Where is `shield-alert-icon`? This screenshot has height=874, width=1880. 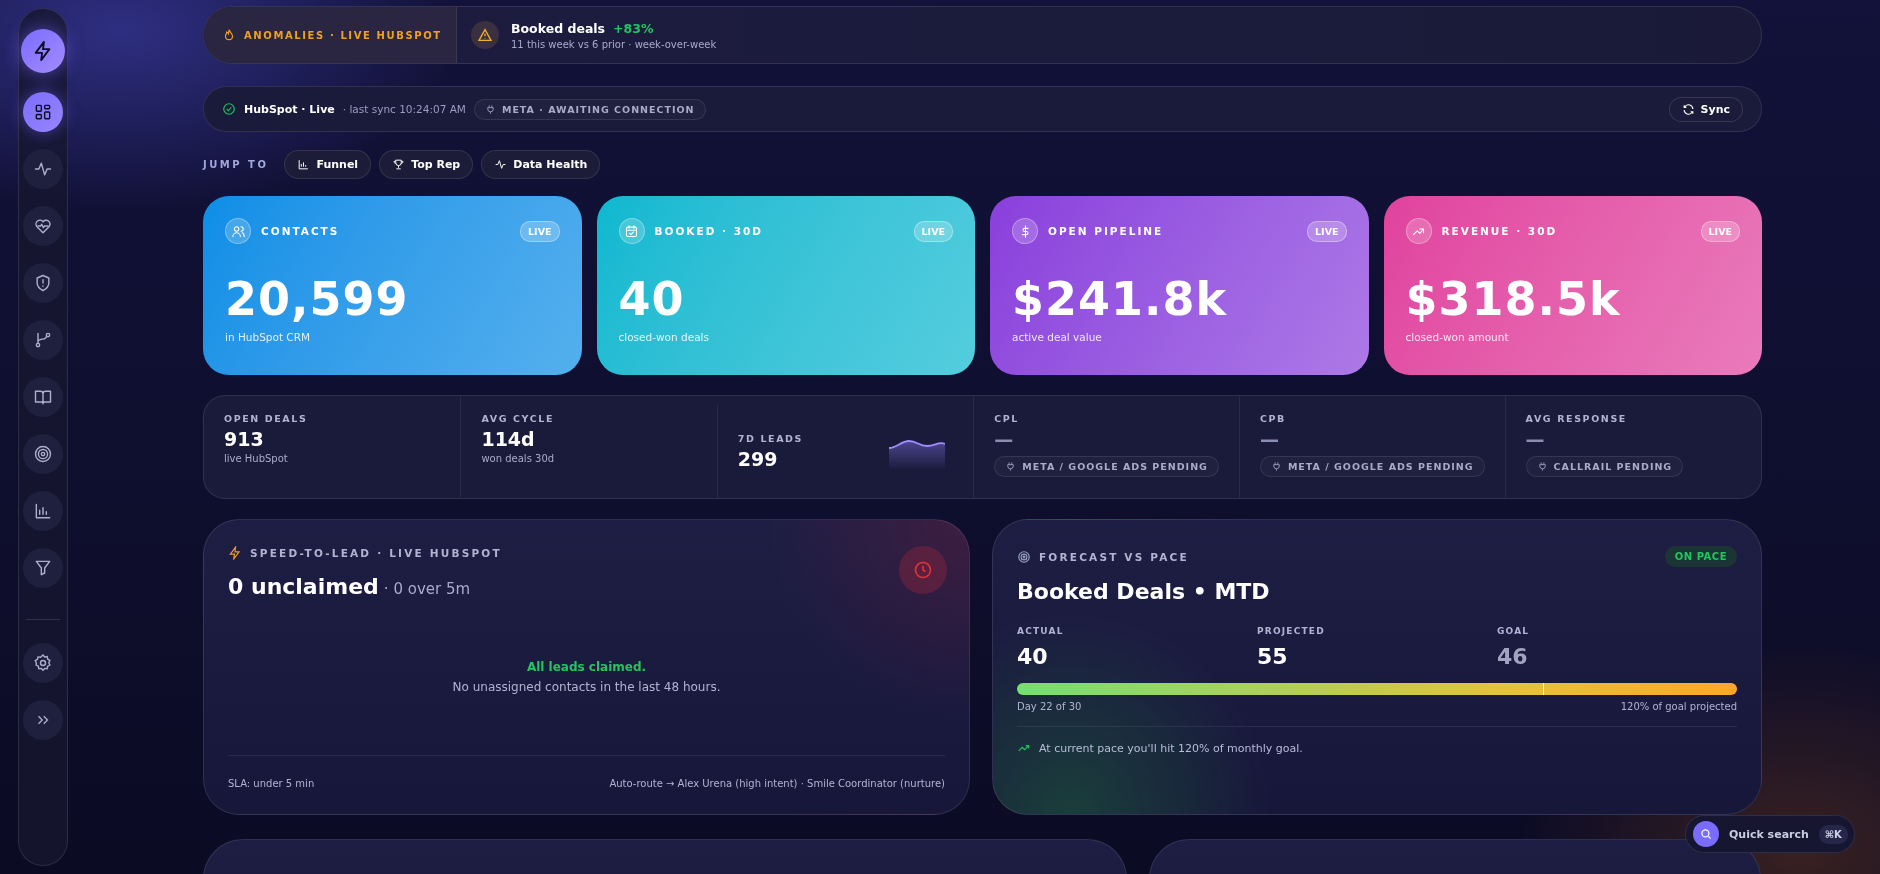 shield-alert-icon is located at coordinates (43, 283).